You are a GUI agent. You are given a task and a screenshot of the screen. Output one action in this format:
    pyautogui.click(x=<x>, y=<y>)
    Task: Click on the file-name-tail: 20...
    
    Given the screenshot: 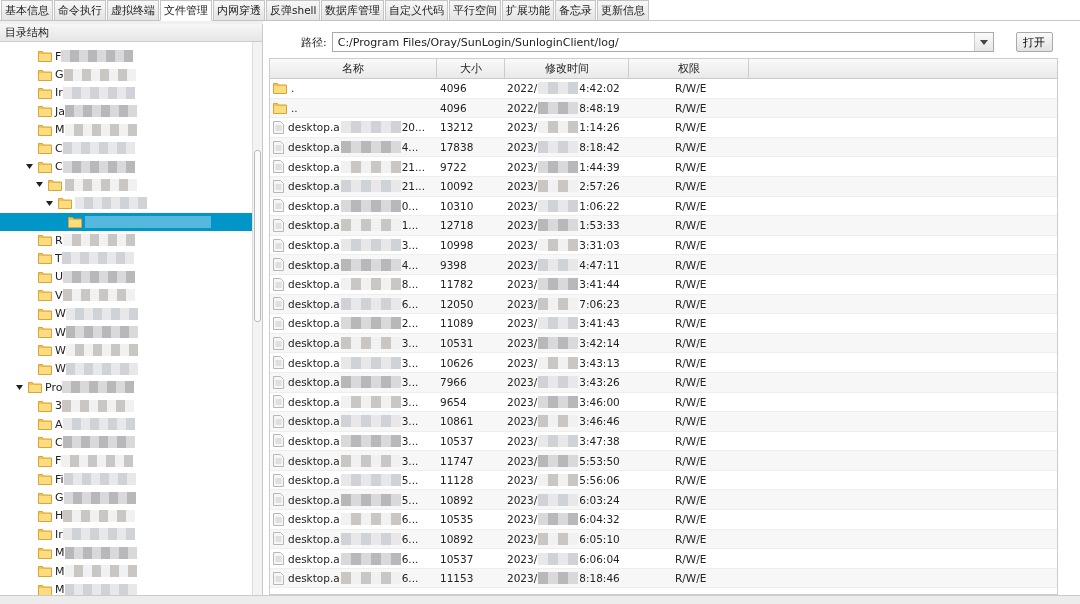 What is the action you would take?
    pyautogui.click(x=413, y=127)
    